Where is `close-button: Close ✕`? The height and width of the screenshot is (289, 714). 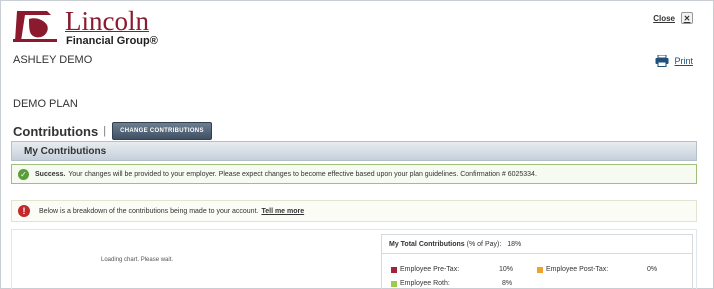
close-button: Close ✕ is located at coordinates (673, 18).